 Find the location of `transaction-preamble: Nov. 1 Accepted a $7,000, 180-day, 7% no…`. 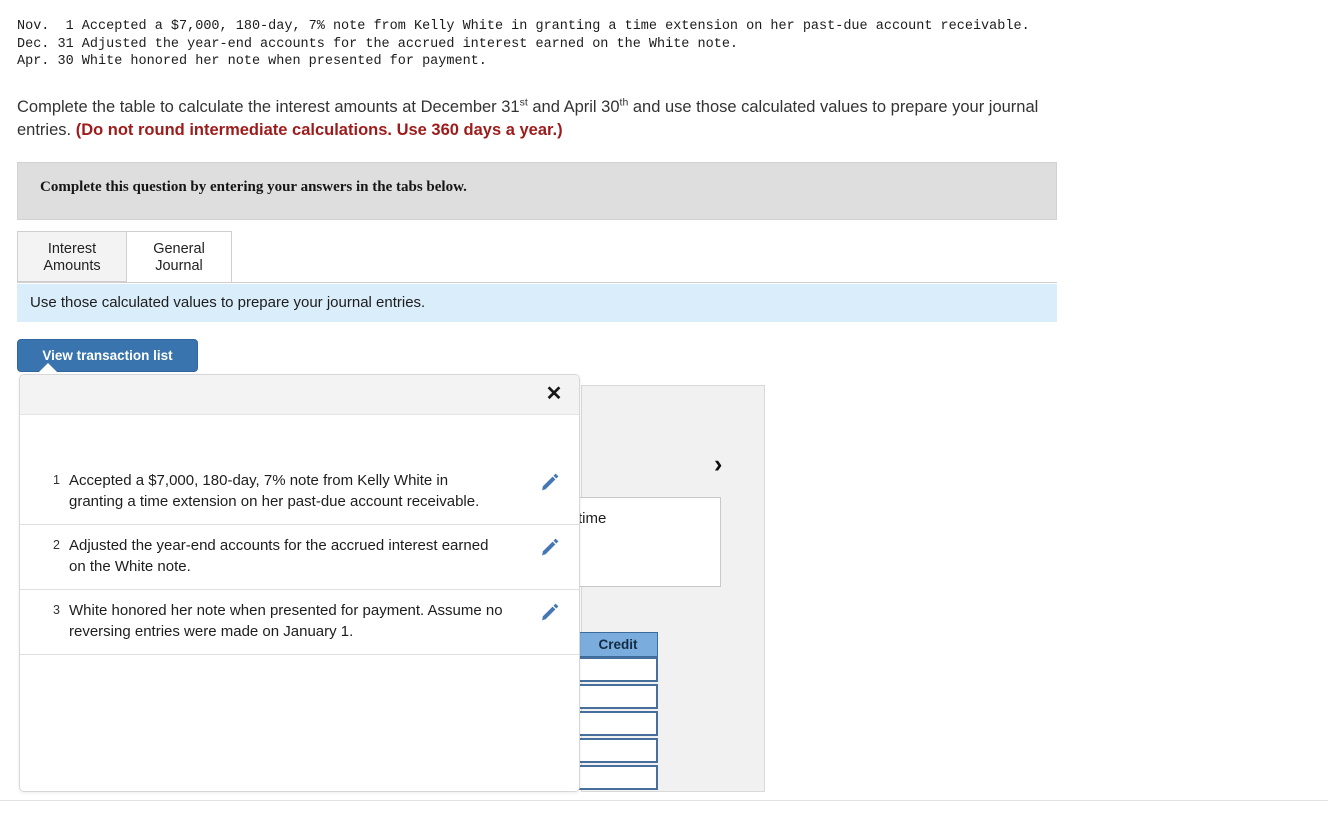

transaction-preamble: Nov. 1 Accepted a $7,000, 180-day, 7% no… is located at coordinates (523, 44).